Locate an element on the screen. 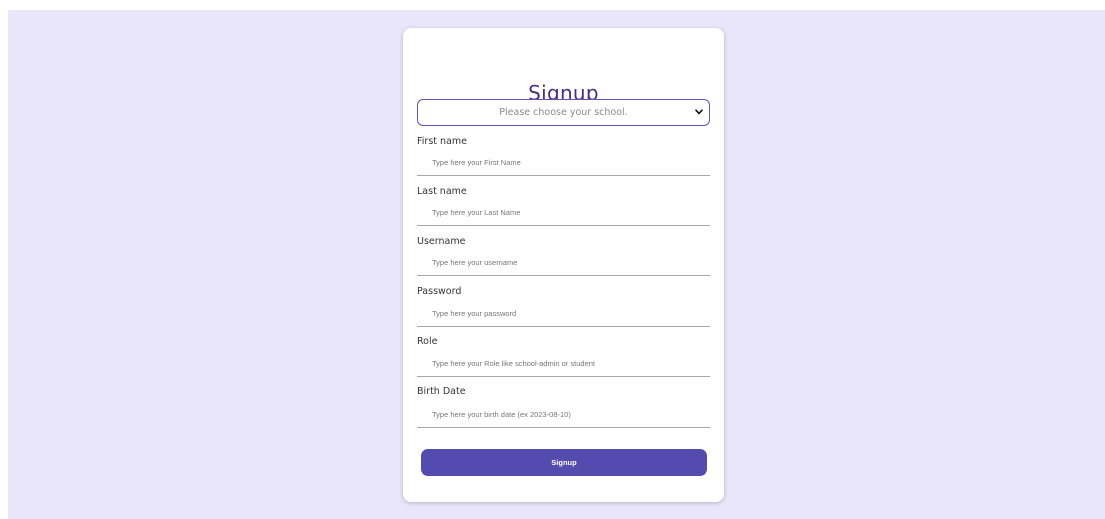 This screenshot has height=519, width=1105. first-name-input: Type here your First Name is located at coordinates (563, 165).